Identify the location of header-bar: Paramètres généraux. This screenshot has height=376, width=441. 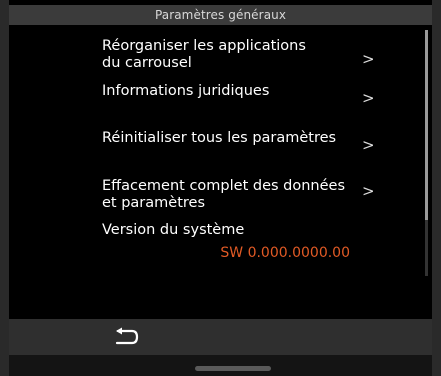
(220, 15).